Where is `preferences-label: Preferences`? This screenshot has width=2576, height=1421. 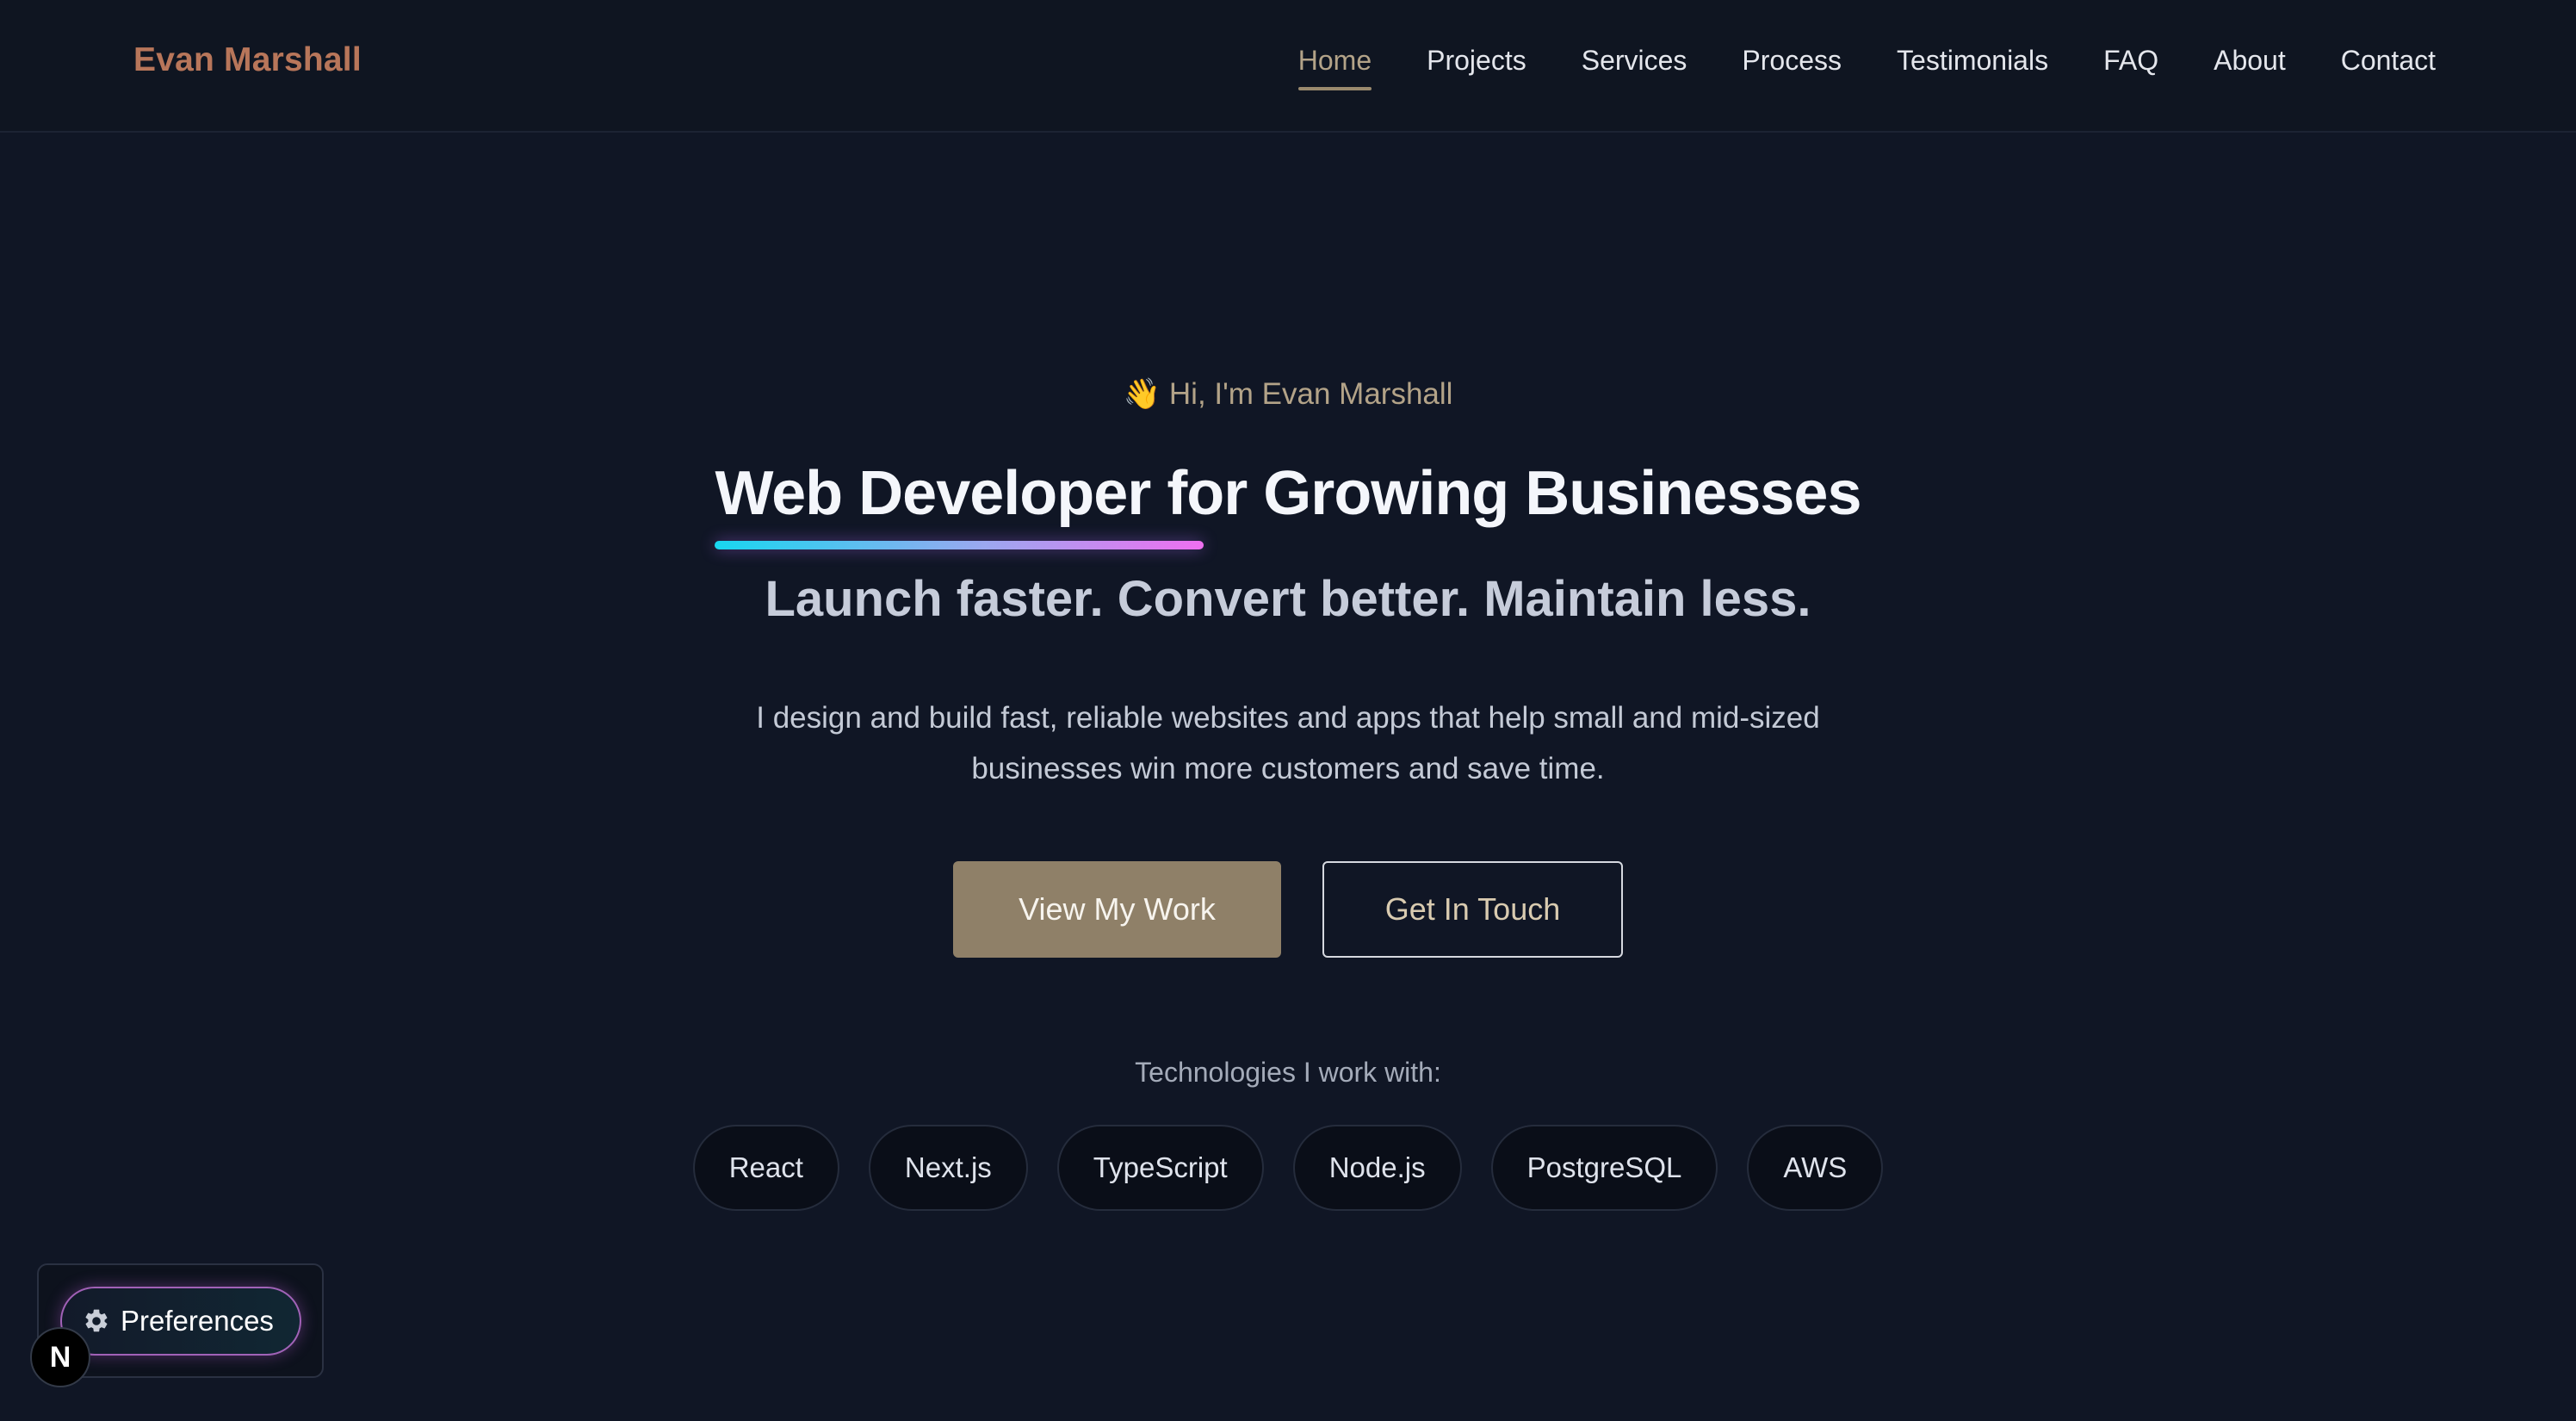
preferences-label: Preferences is located at coordinates (197, 1321).